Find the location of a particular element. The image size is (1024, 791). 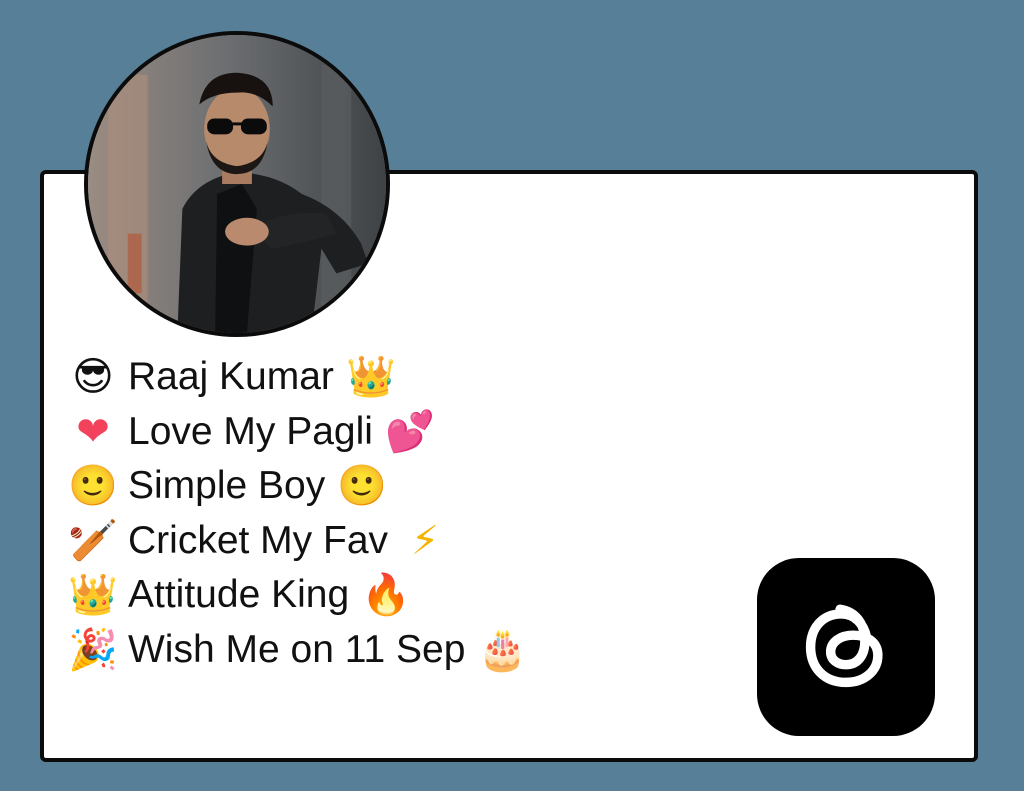

bio-line-simple: 🙂 Simple Boy 🙂 is located at coordinates (297, 486).